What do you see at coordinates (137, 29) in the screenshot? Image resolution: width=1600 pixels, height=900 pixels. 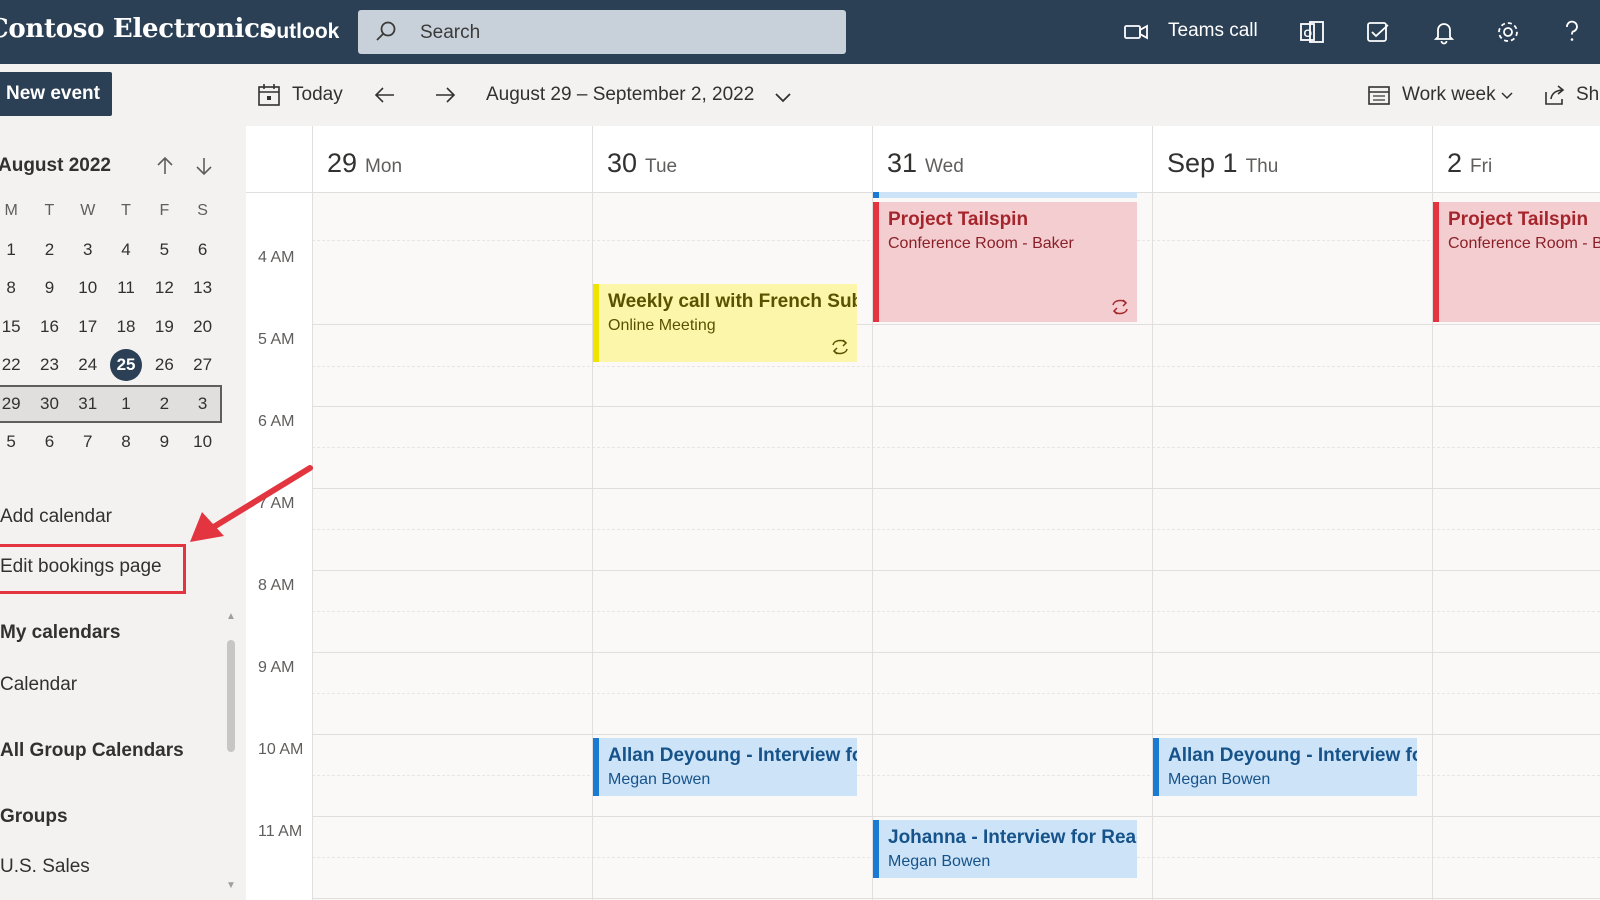 I see `org-brand: Contoso Electronics` at bounding box center [137, 29].